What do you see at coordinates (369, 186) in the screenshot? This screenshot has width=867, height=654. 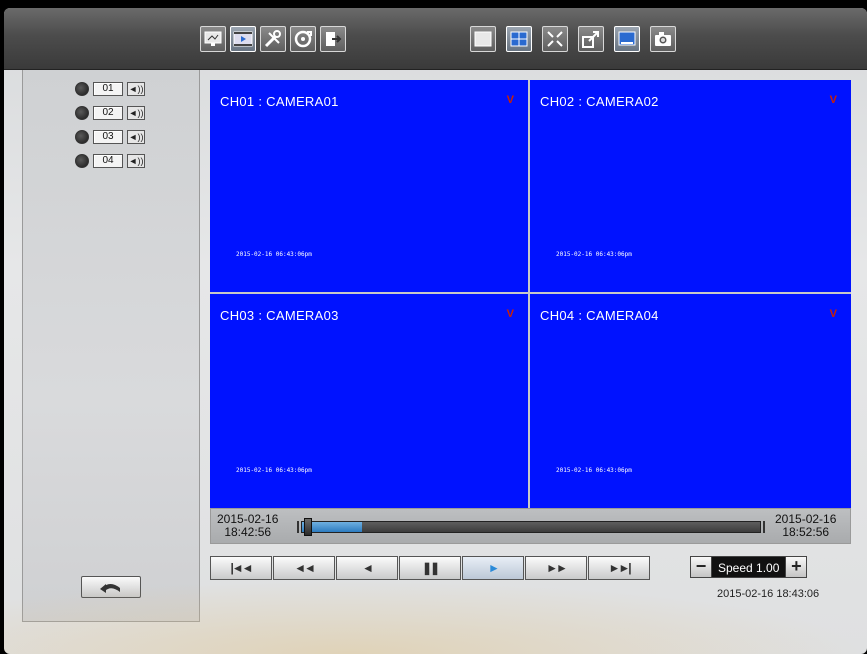 I see `video-tile: CH01 : CAMERA01 V 2015-02-16 06:43:06pm` at bounding box center [369, 186].